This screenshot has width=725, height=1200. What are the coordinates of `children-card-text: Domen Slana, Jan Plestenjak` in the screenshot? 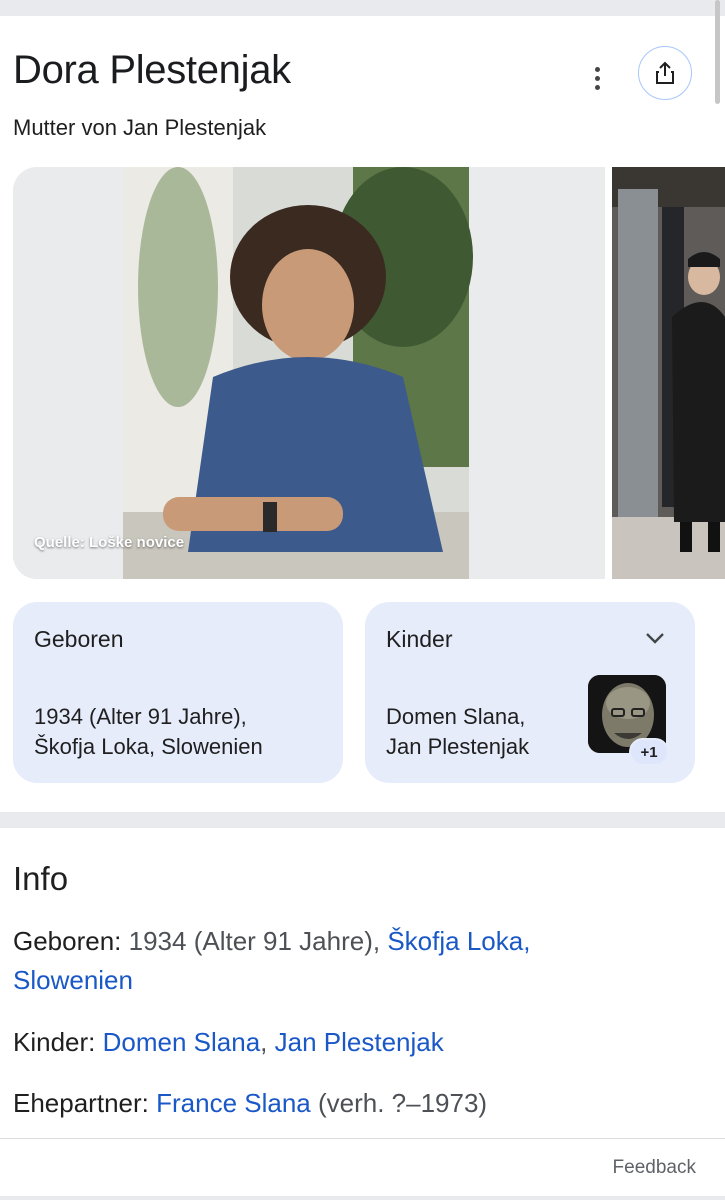 It's located at (457, 732).